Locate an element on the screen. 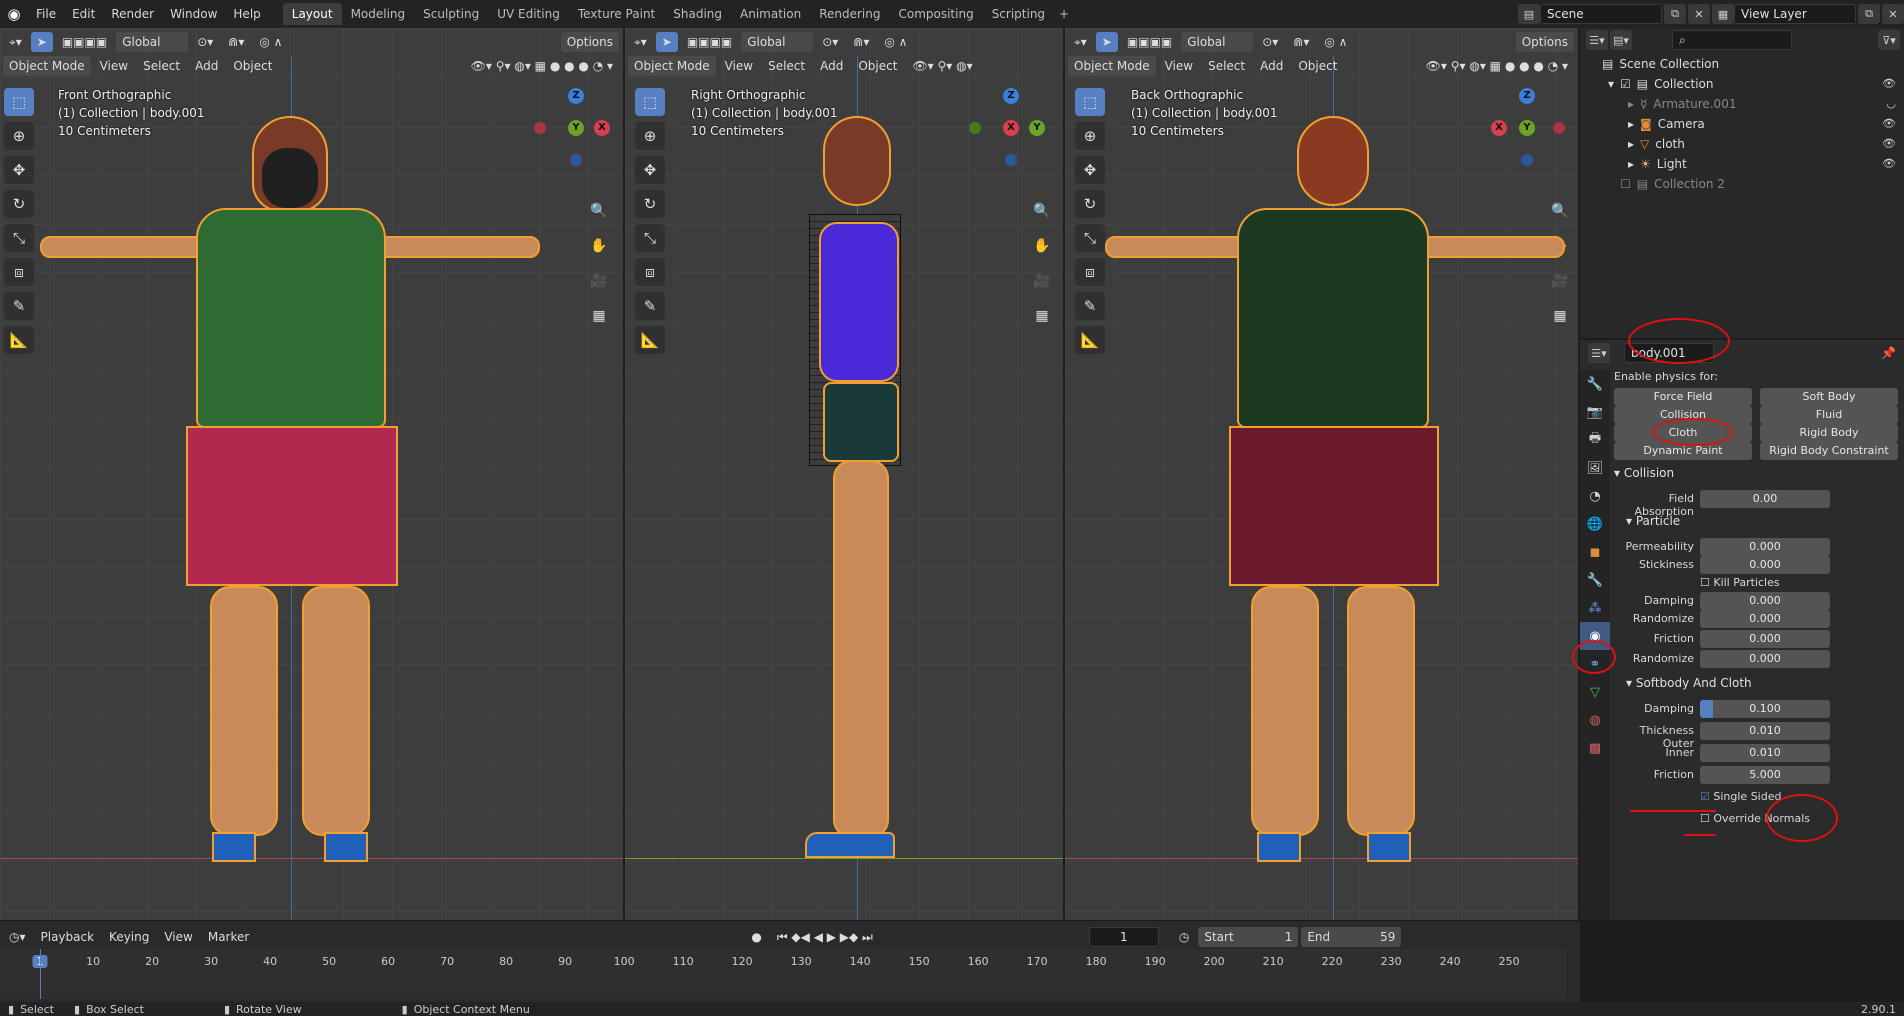  tab-shading: Shading is located at coordinates (697, 14).